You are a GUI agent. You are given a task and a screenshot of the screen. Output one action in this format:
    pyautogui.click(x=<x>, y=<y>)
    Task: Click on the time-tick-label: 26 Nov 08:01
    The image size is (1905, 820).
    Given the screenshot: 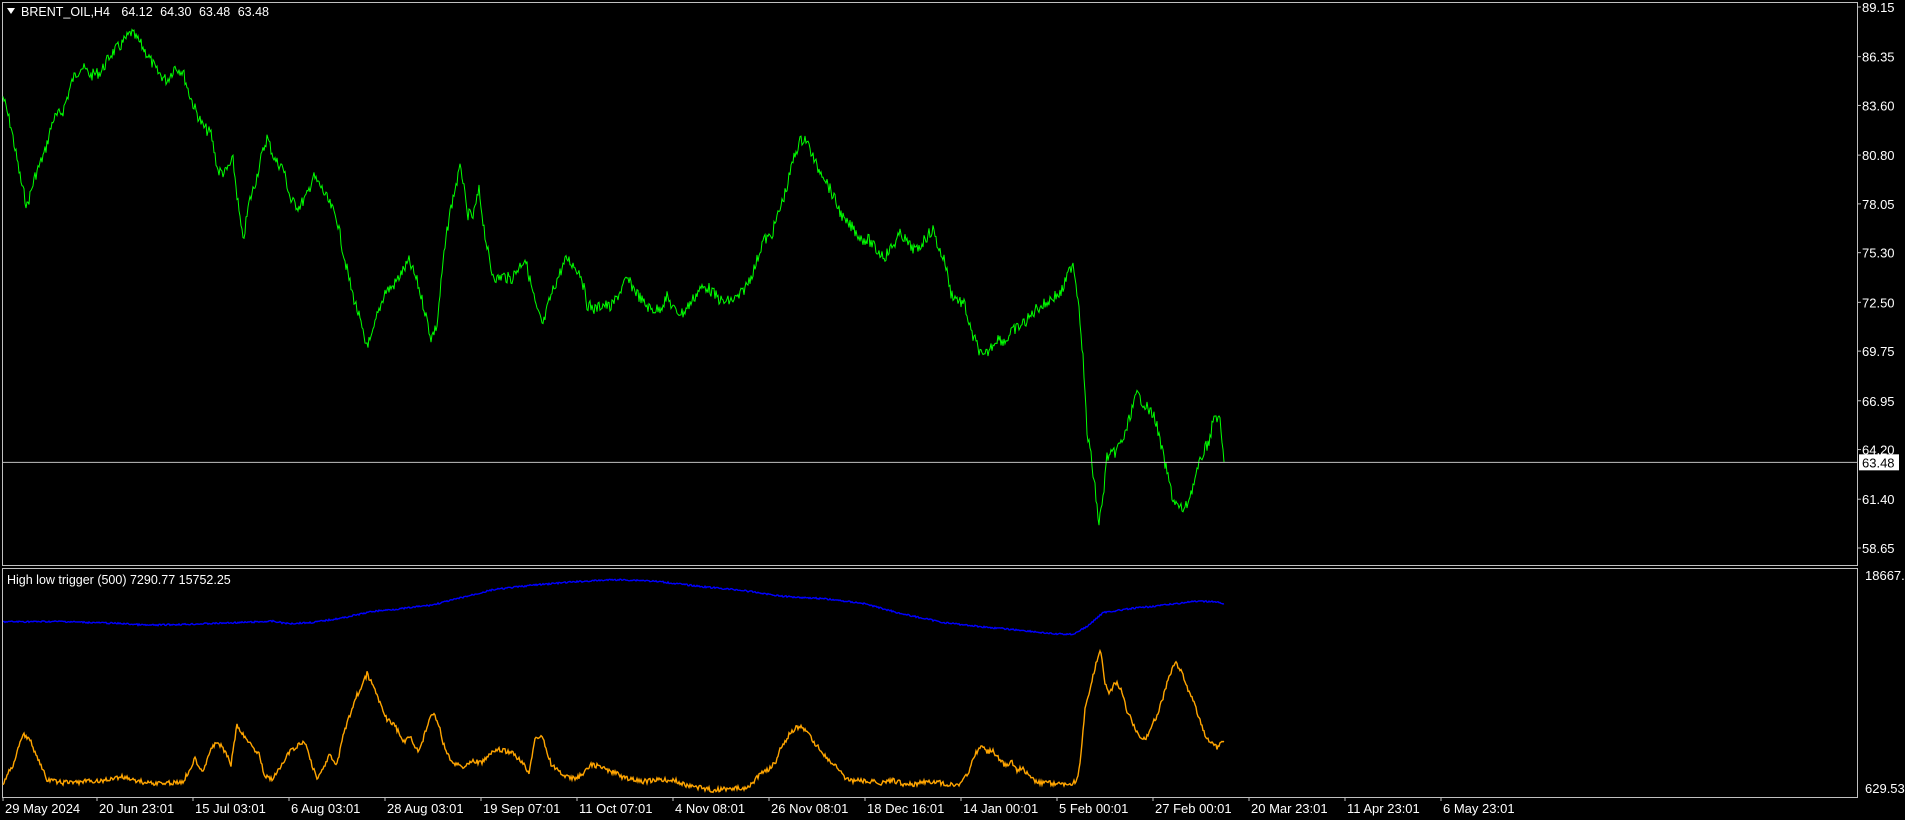 What is the action you would take?
    pyautogui.click(x=809, y=808)
    